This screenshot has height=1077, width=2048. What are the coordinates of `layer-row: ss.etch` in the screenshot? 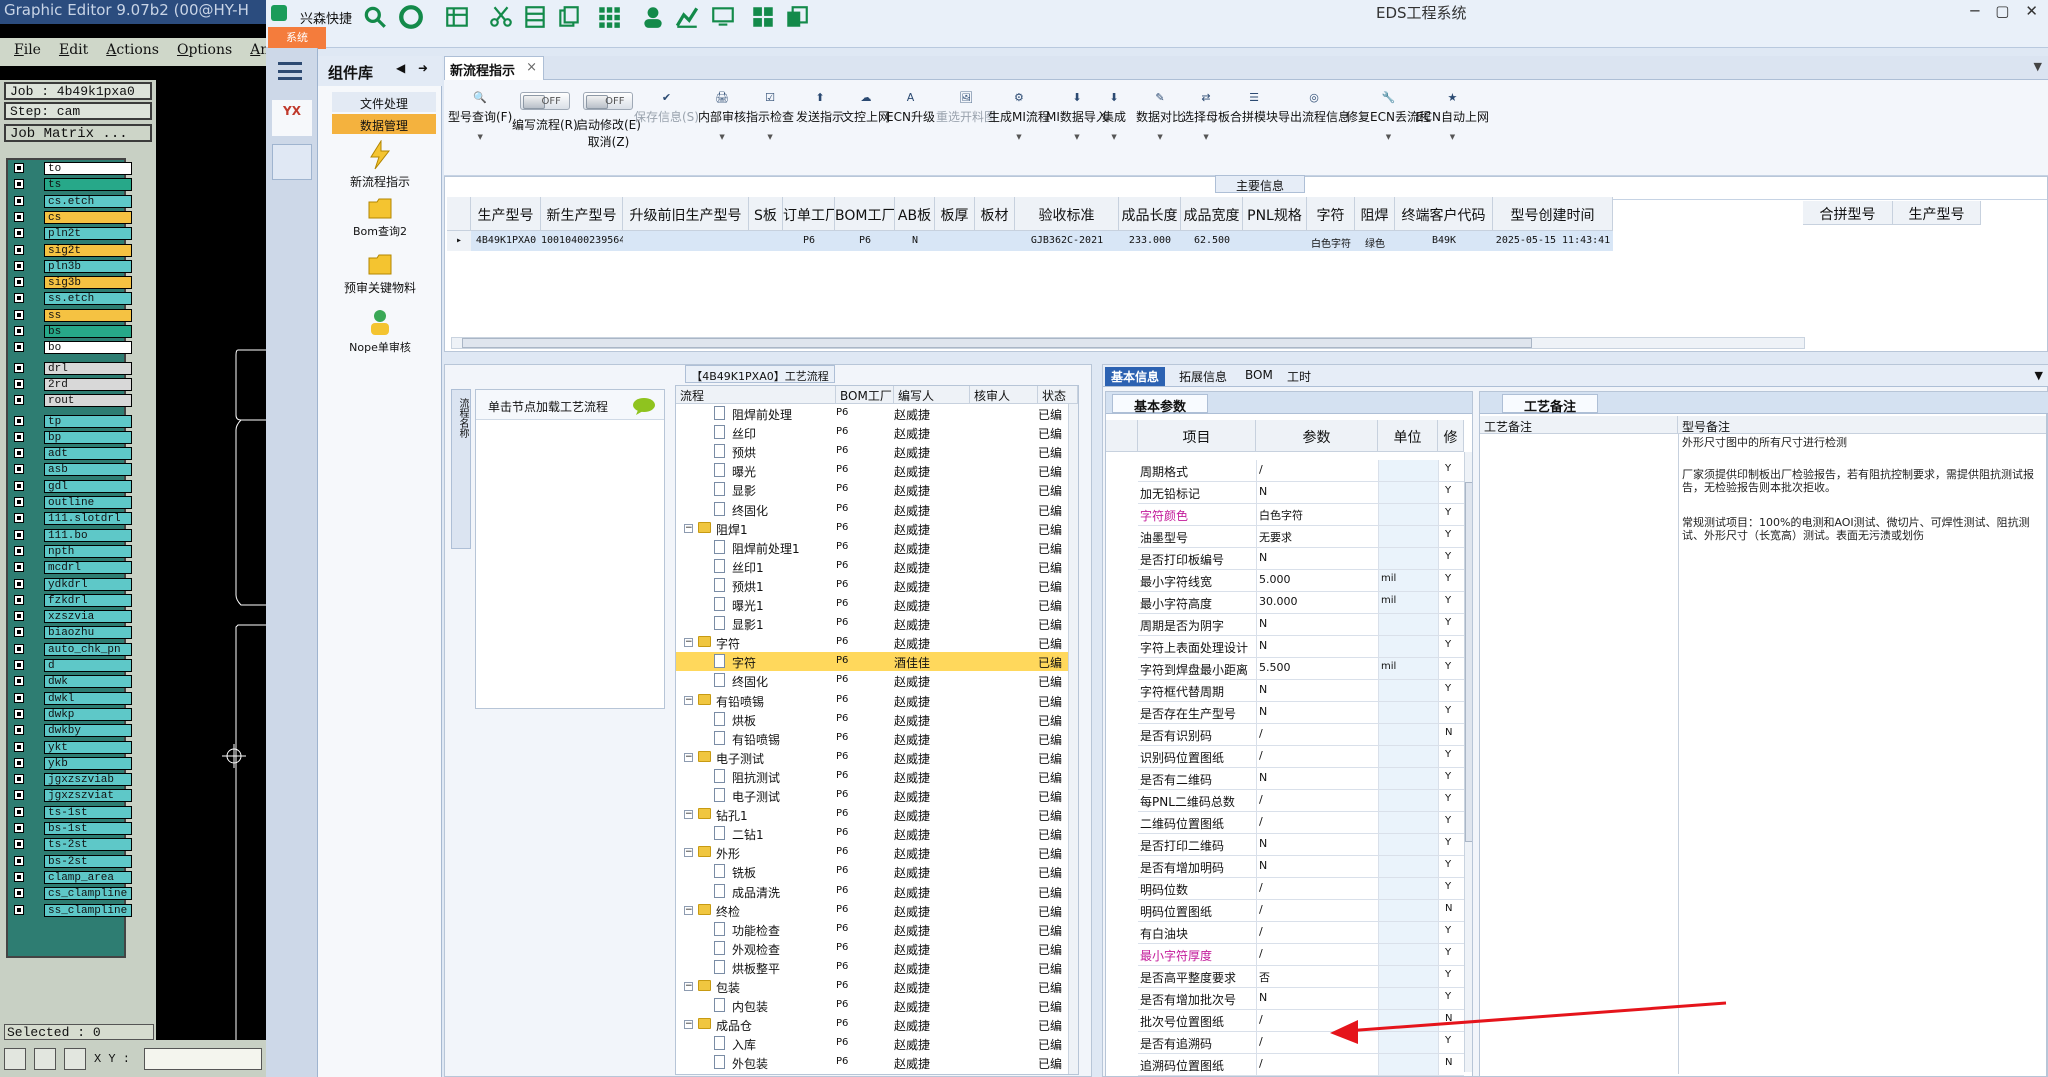 It's located at (71, 299).